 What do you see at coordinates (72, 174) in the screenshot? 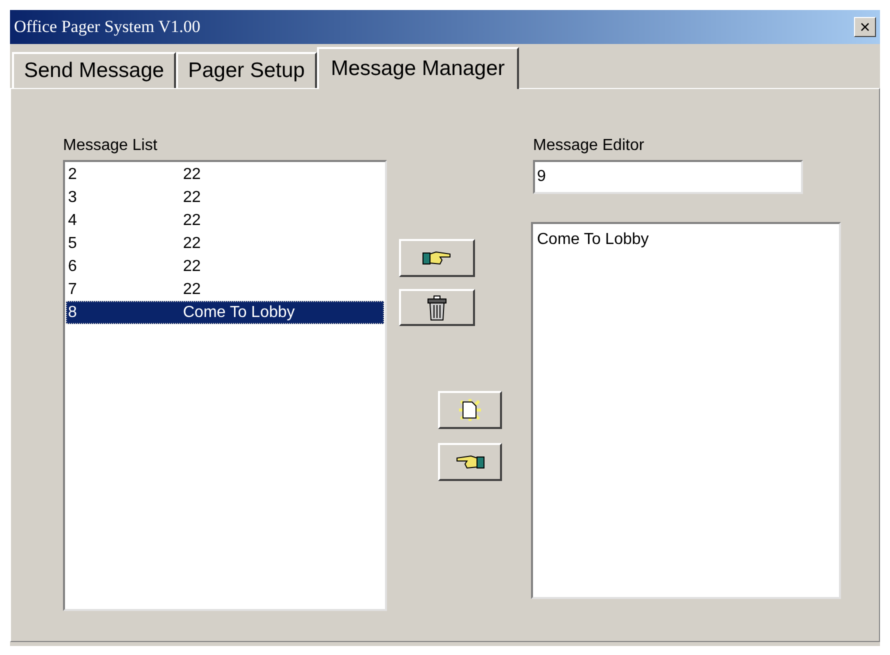
I see `message-number: 2` at bounding box center [72, 174].